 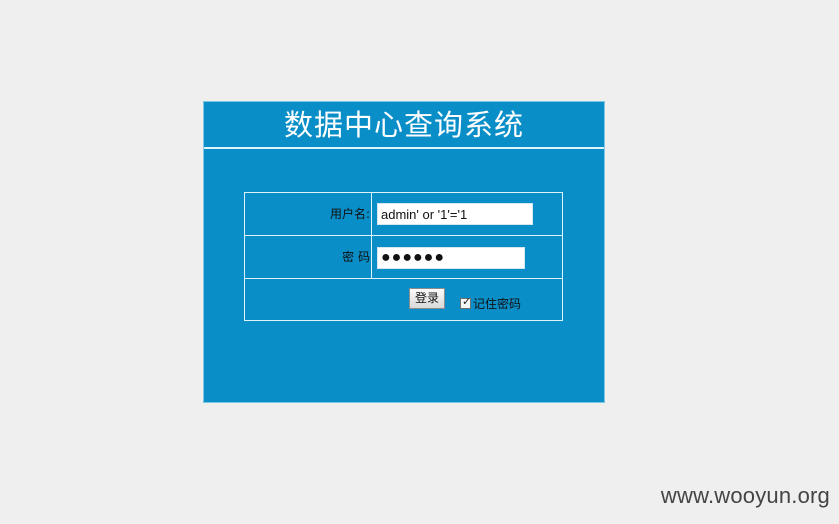 I want to click on username-row: 用户名:, so click(x=403, y=214).